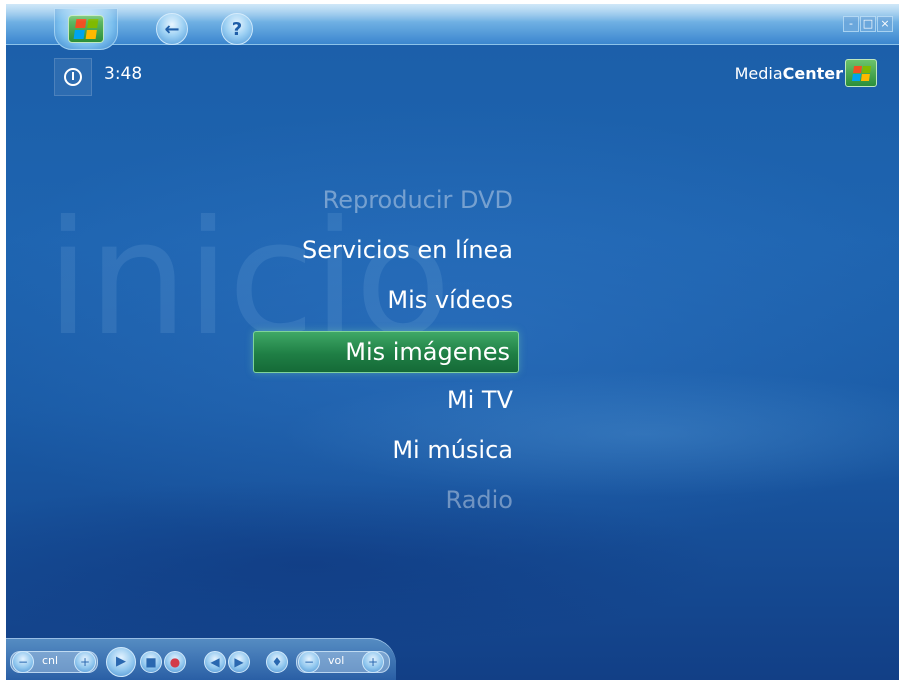  Describe the element at coordinates (851, 24) in the screenshot. I see `minimize-button: -` at that location.